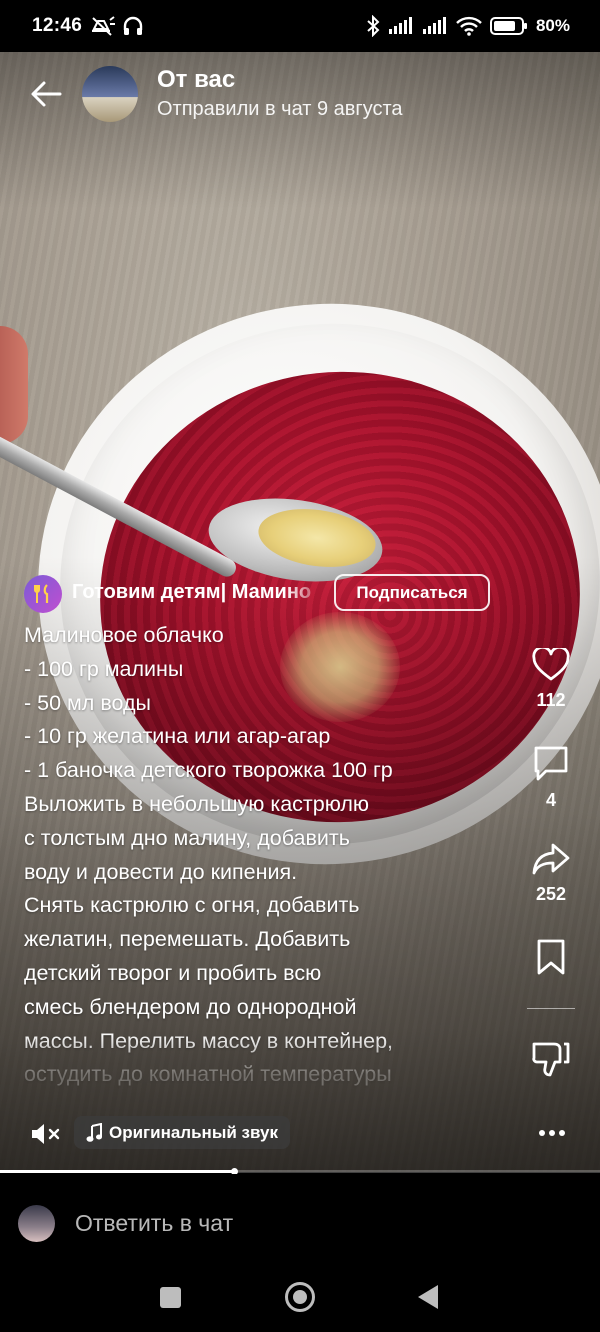 The width and height of the screenshot is (600, 1332). I want to click on arrow-left-icon, so click(46, 94).